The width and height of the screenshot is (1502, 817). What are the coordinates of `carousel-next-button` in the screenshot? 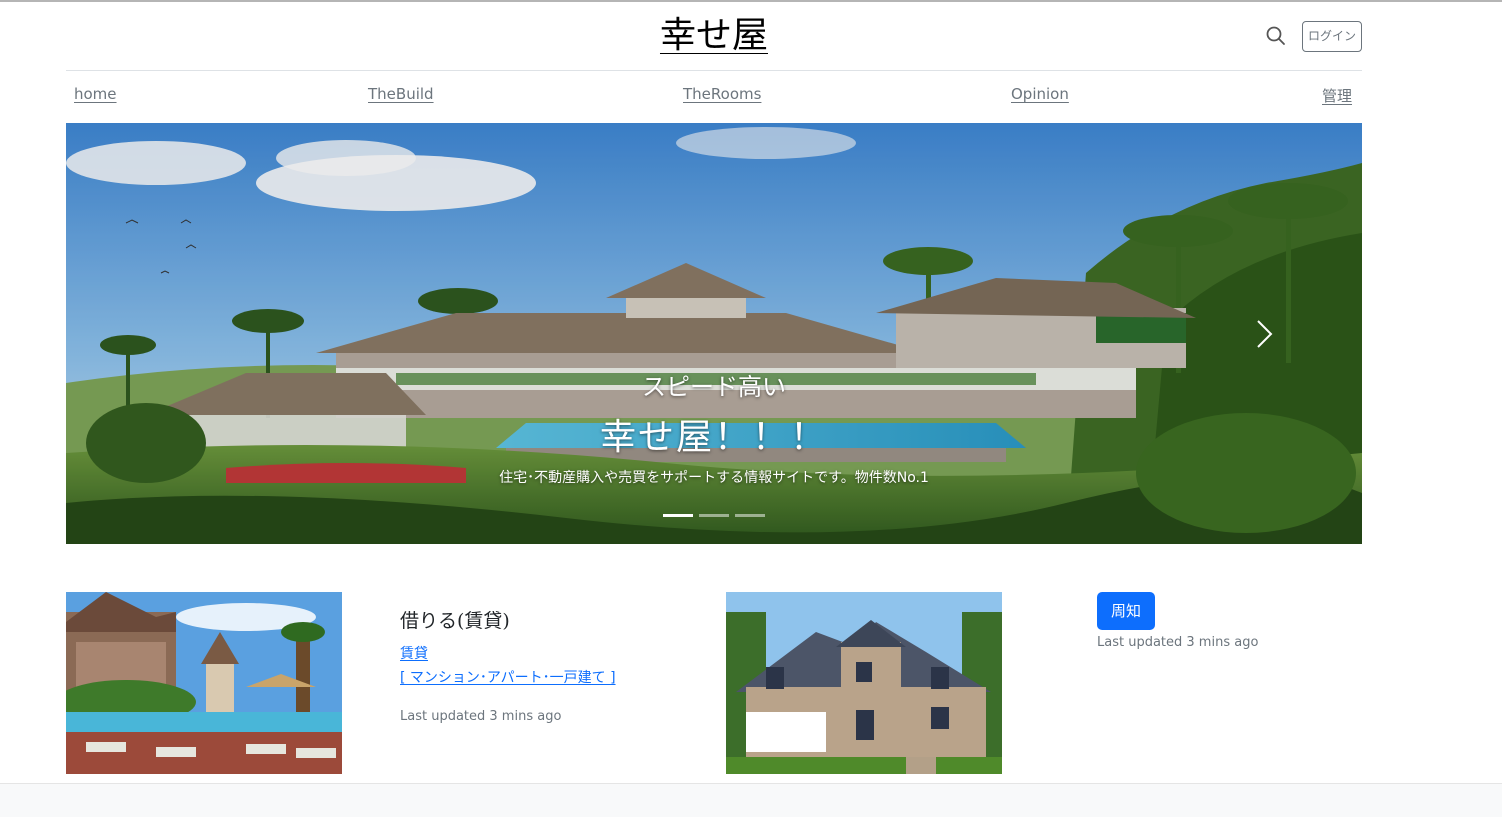 It's located at (1264, 334).